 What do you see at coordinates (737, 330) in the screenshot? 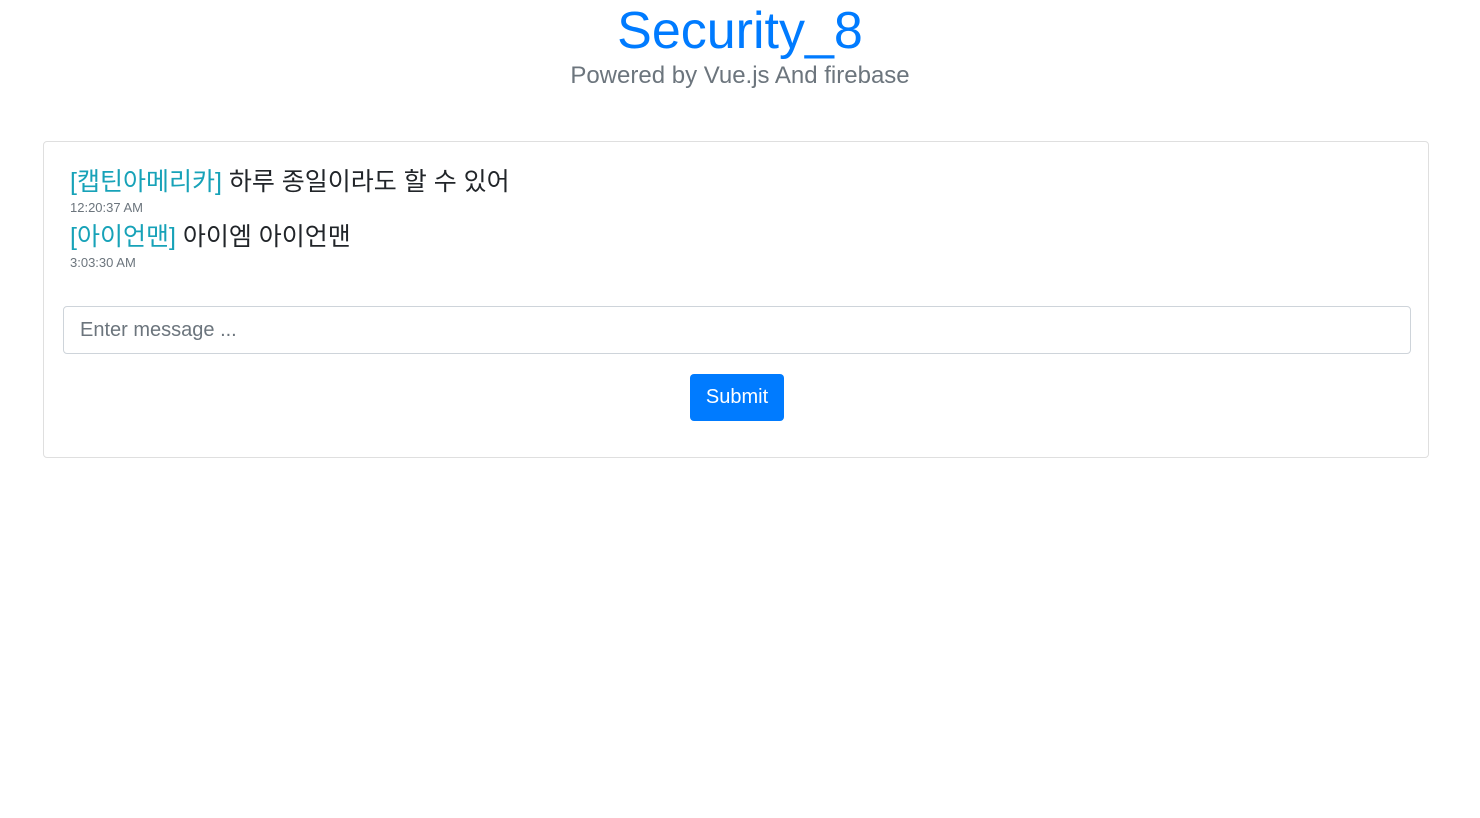
I see `message-input` at bounding box center [737, 330].